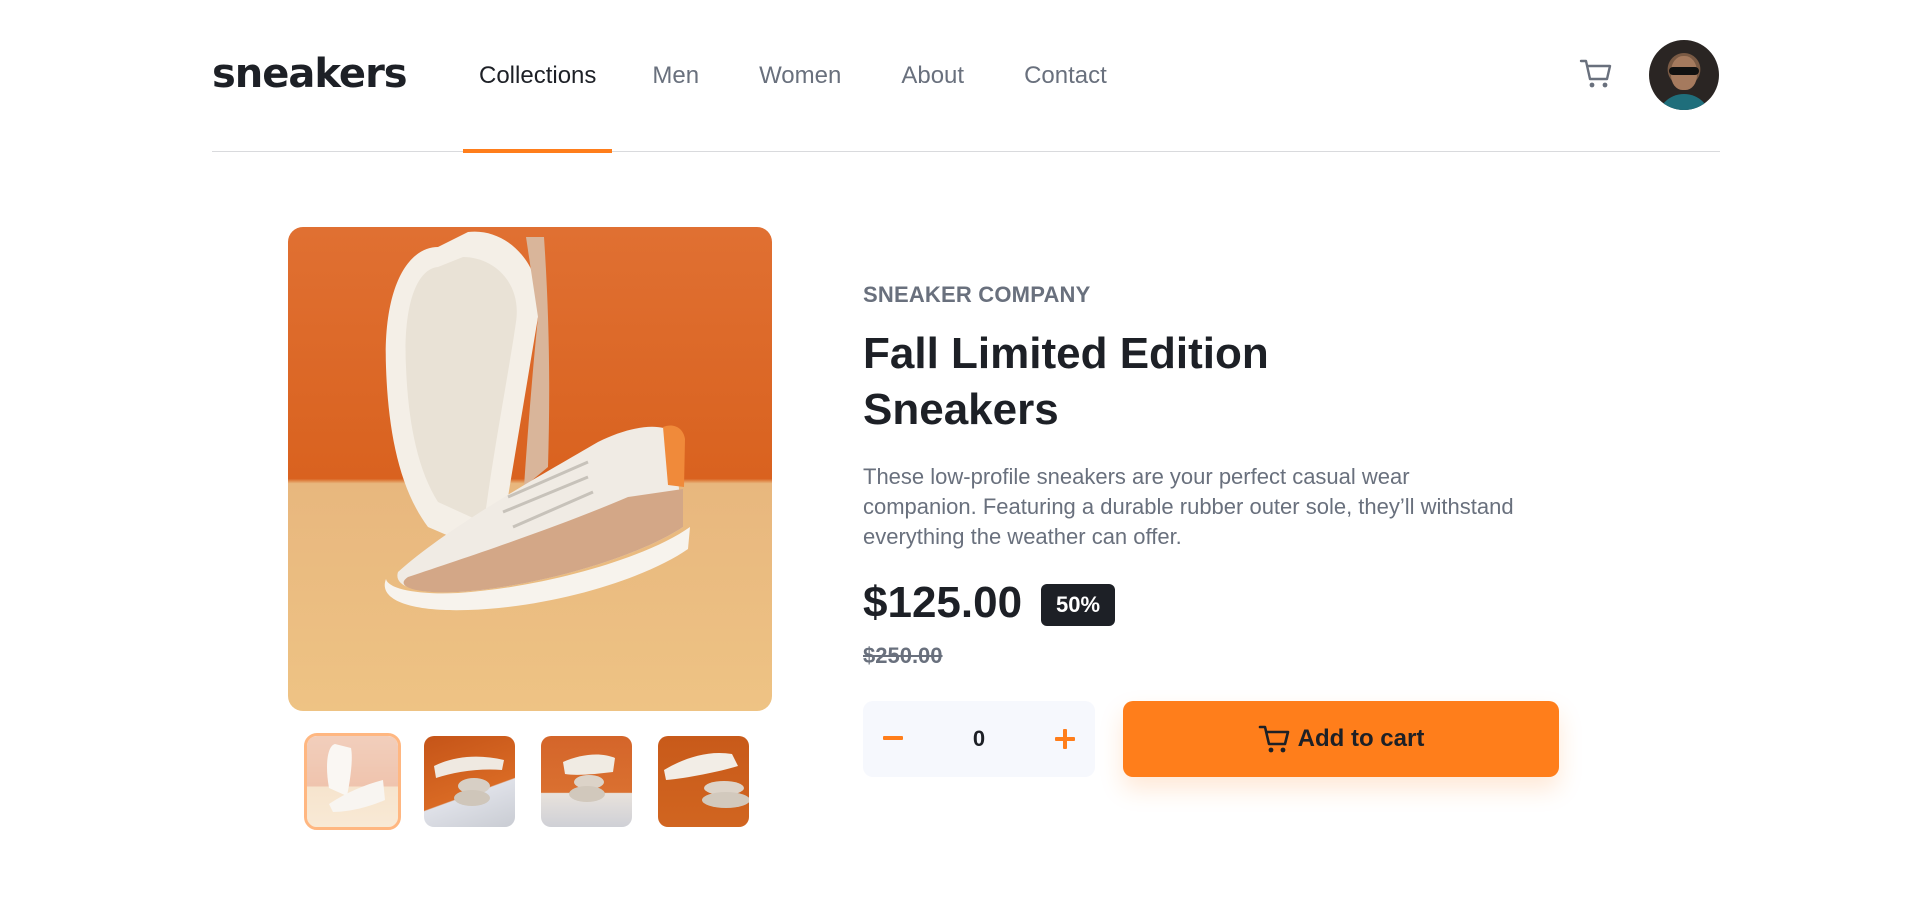 The image size is (1920, 899). What do you see at coordinates (1684, 102) in the screenshot?
I see `avatar-shirt` at bounding box center [1684, 102].